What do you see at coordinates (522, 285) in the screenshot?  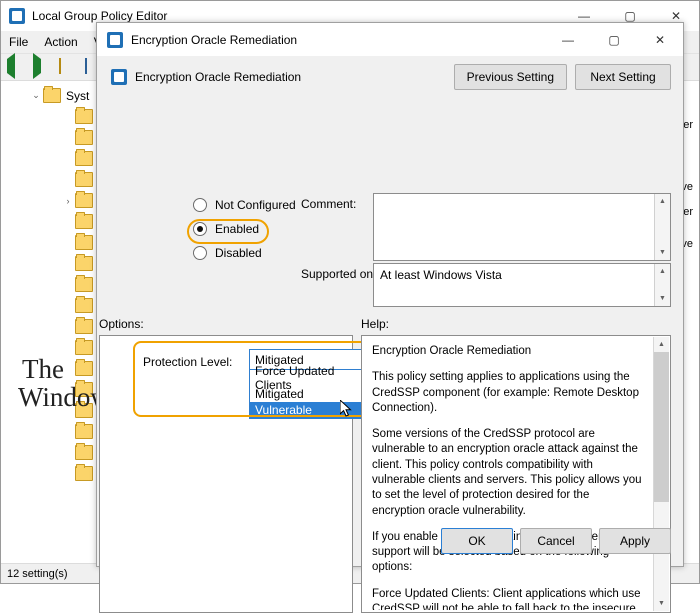 I see `supported-on-textbox: At least Windows Vista ▲ ▼` at bounding box center [522, 285].